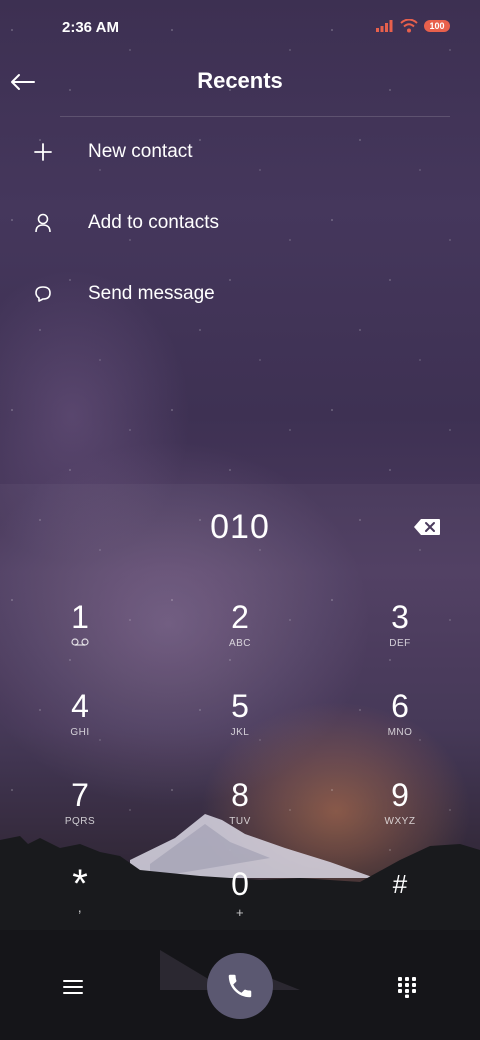  I want to click on key-1: 1, so click(80, 638).